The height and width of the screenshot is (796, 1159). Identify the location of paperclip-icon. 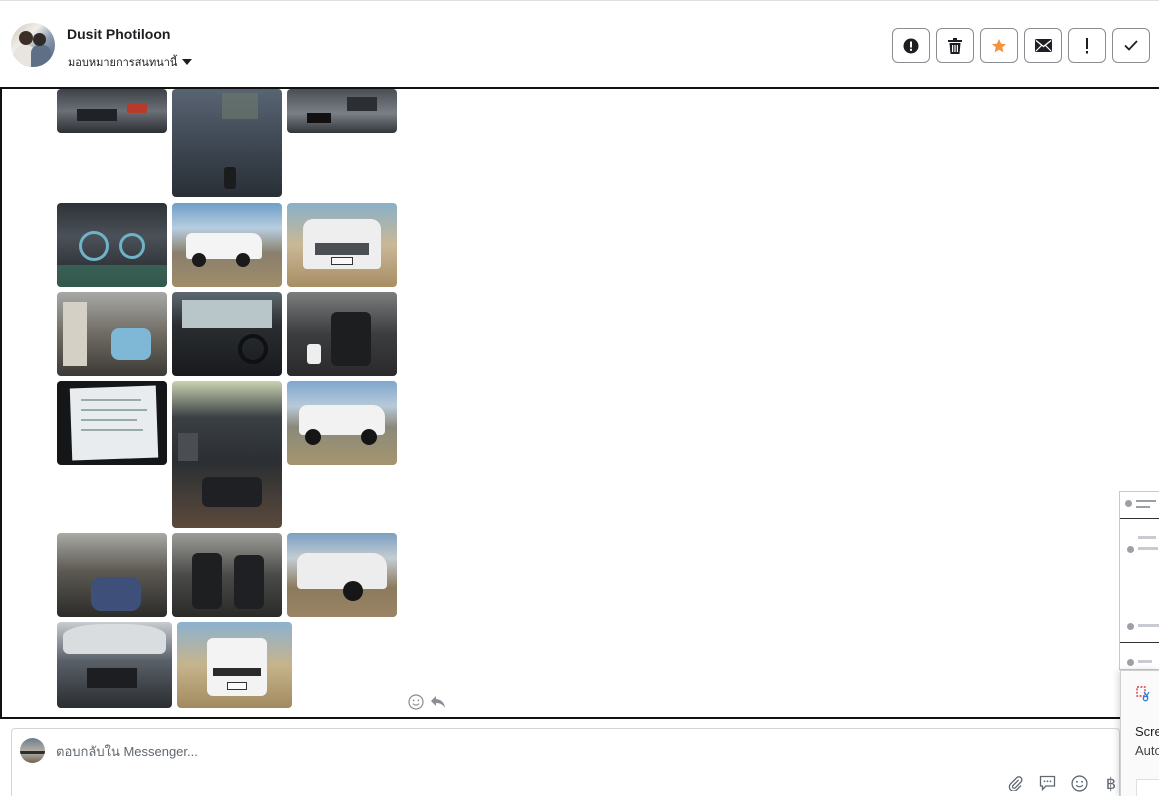
(1015, 783).